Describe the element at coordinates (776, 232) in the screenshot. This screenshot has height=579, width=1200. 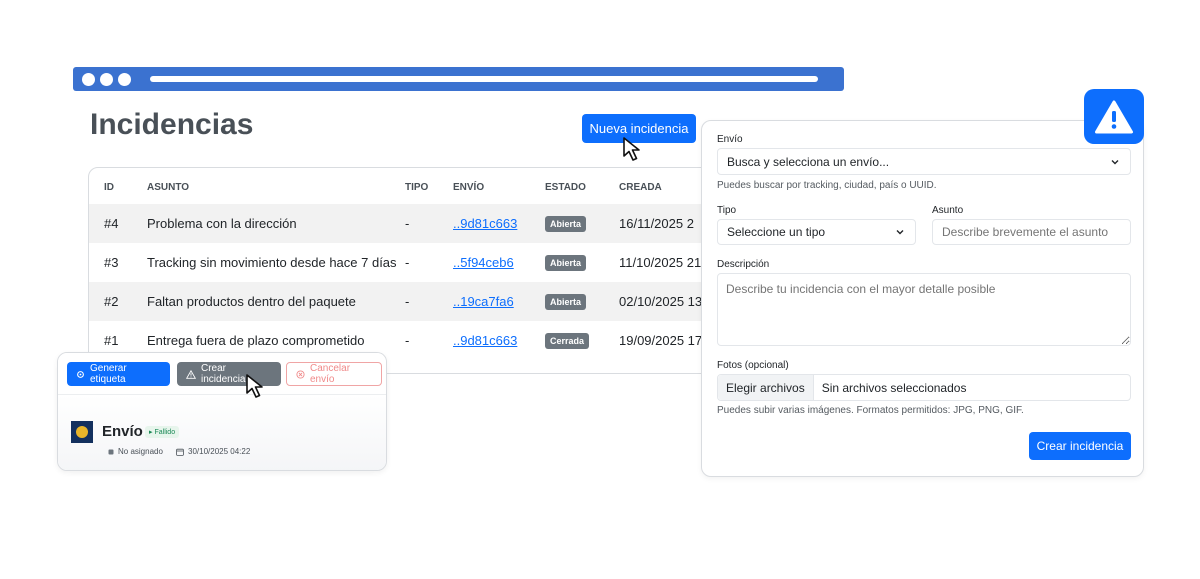
I see `tipo-select-value: Seleccione un tipo` at that location.